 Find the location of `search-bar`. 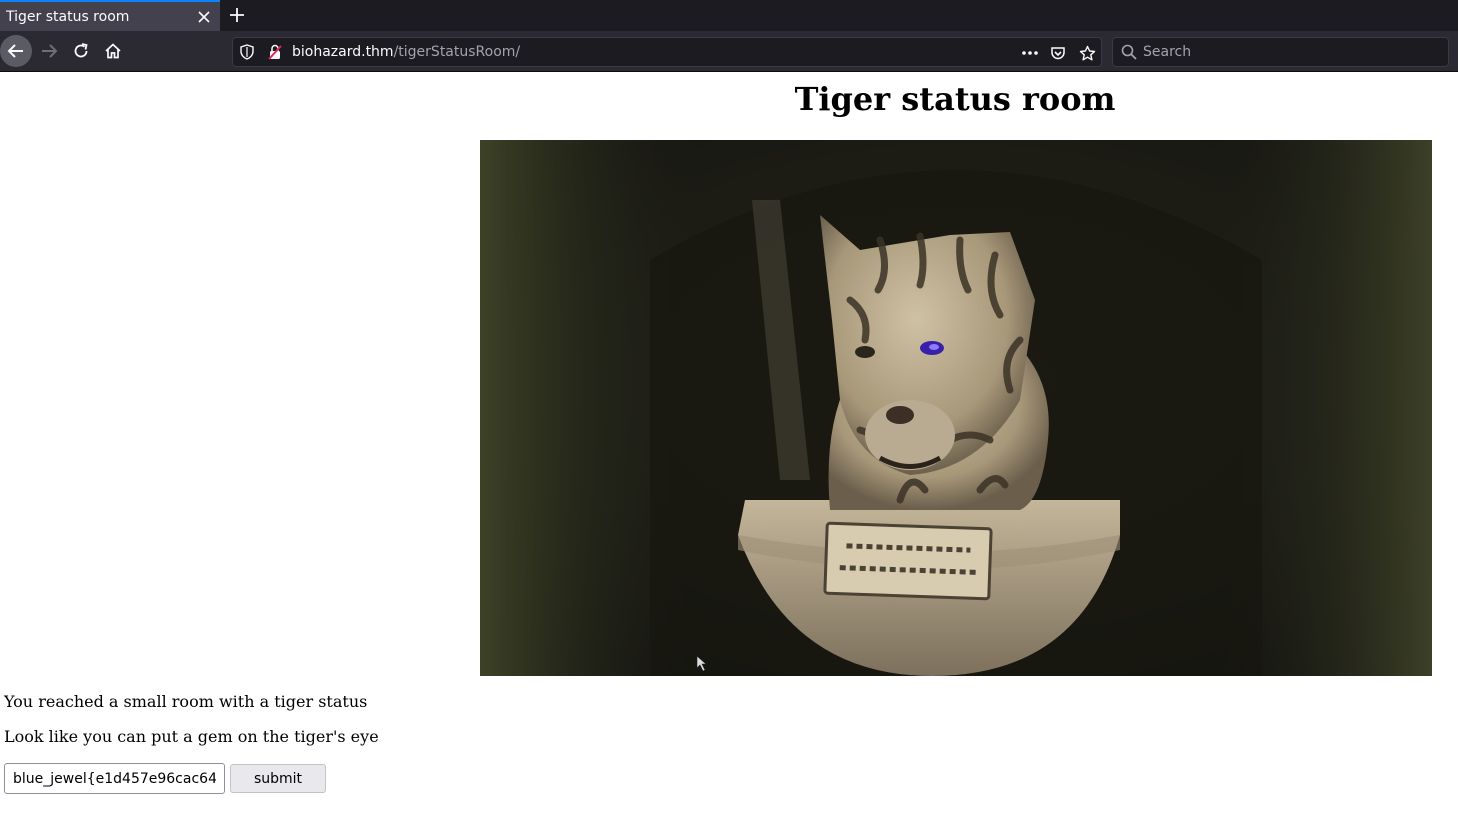

search-bar is located at coordinates (1280, 52).